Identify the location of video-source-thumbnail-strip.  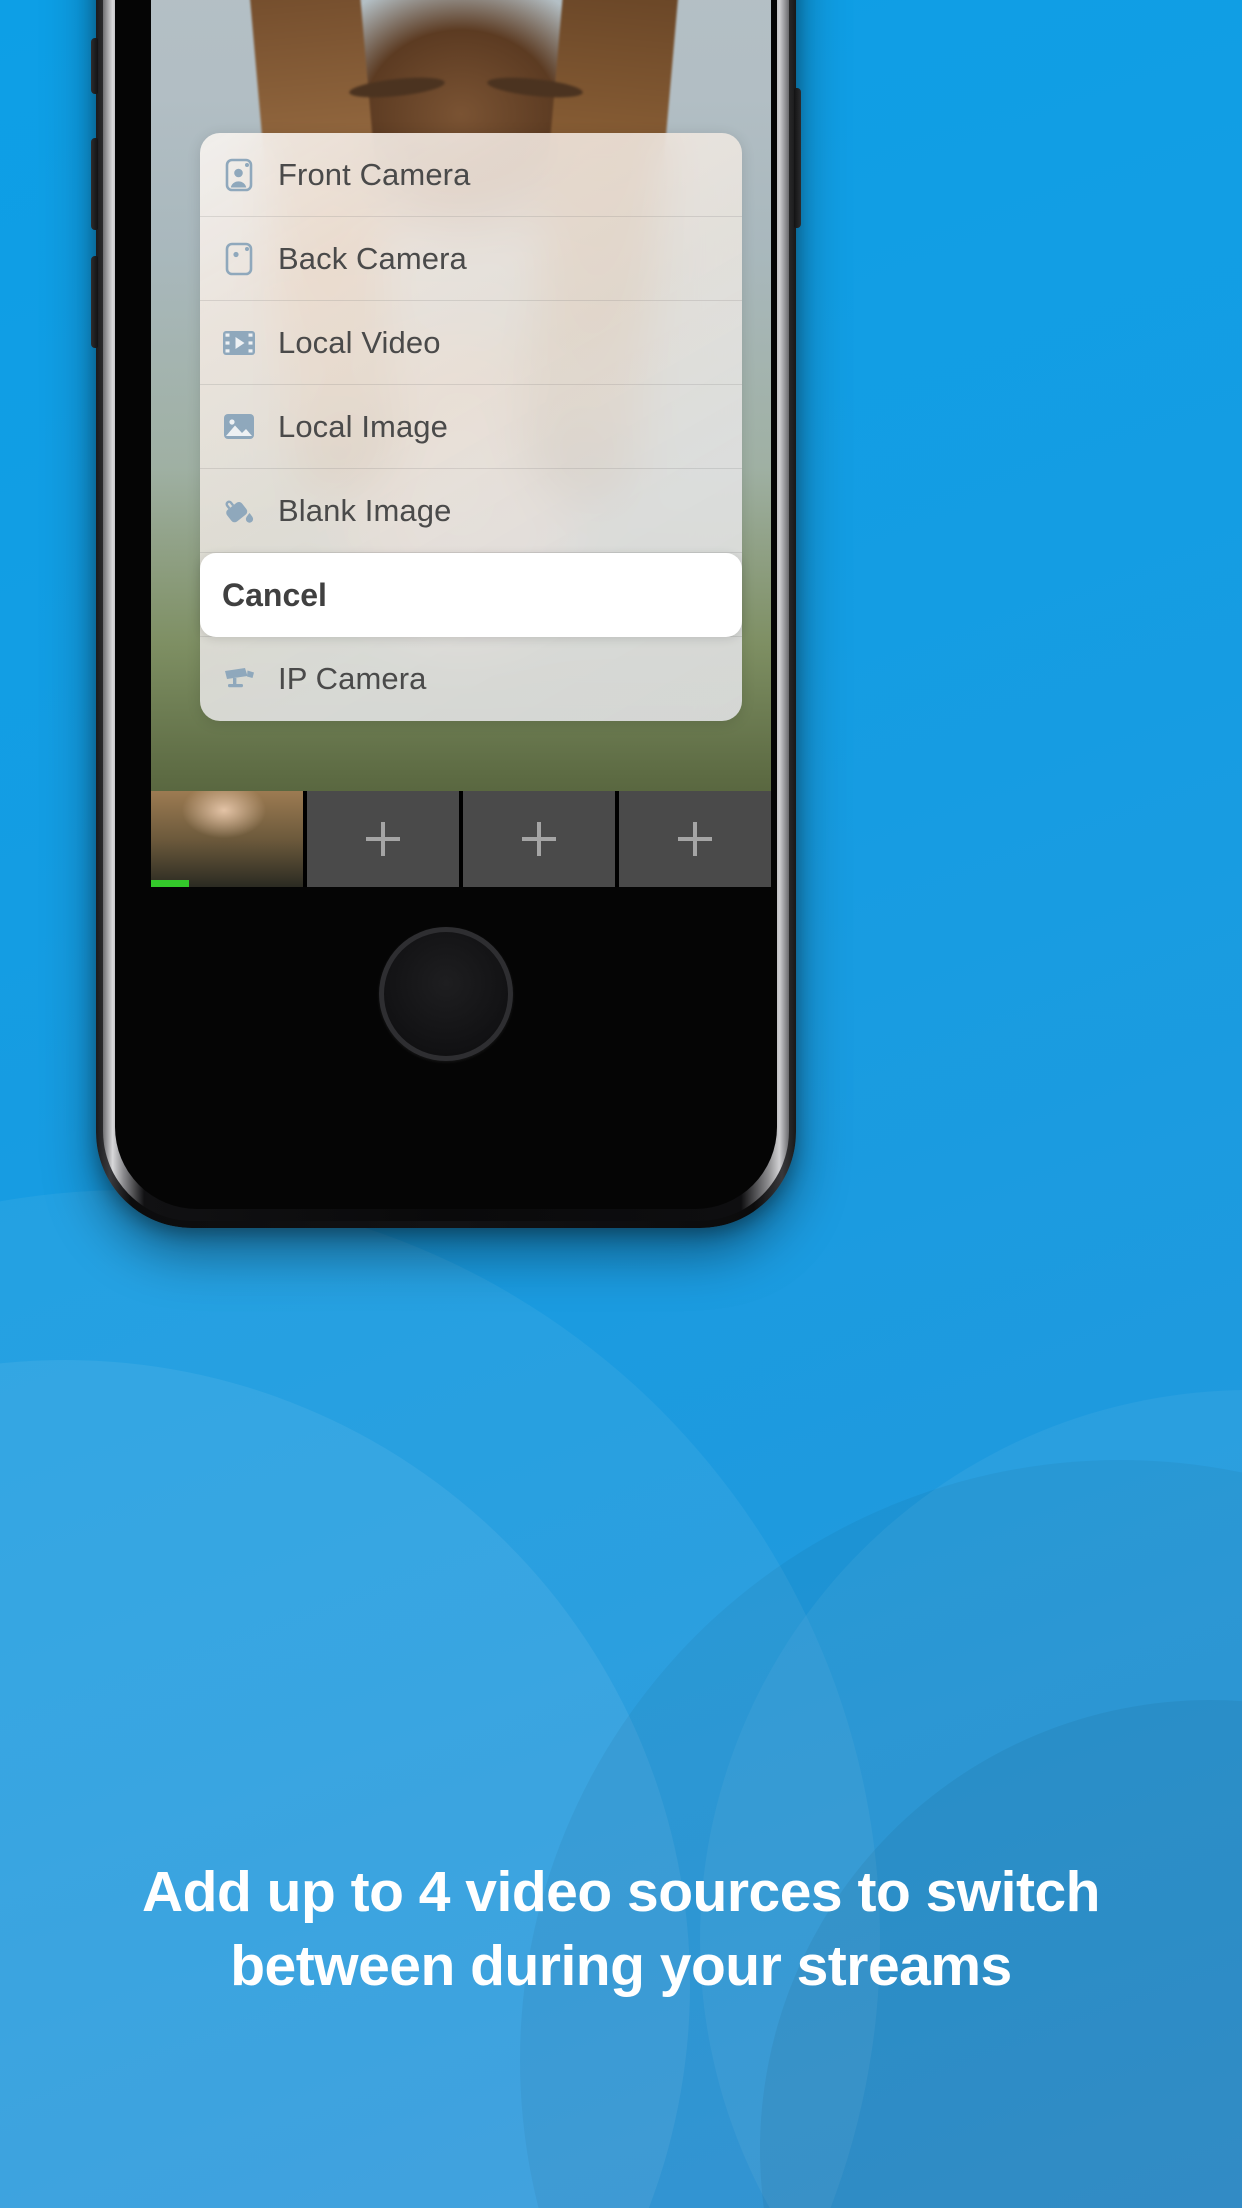
(461, 839).